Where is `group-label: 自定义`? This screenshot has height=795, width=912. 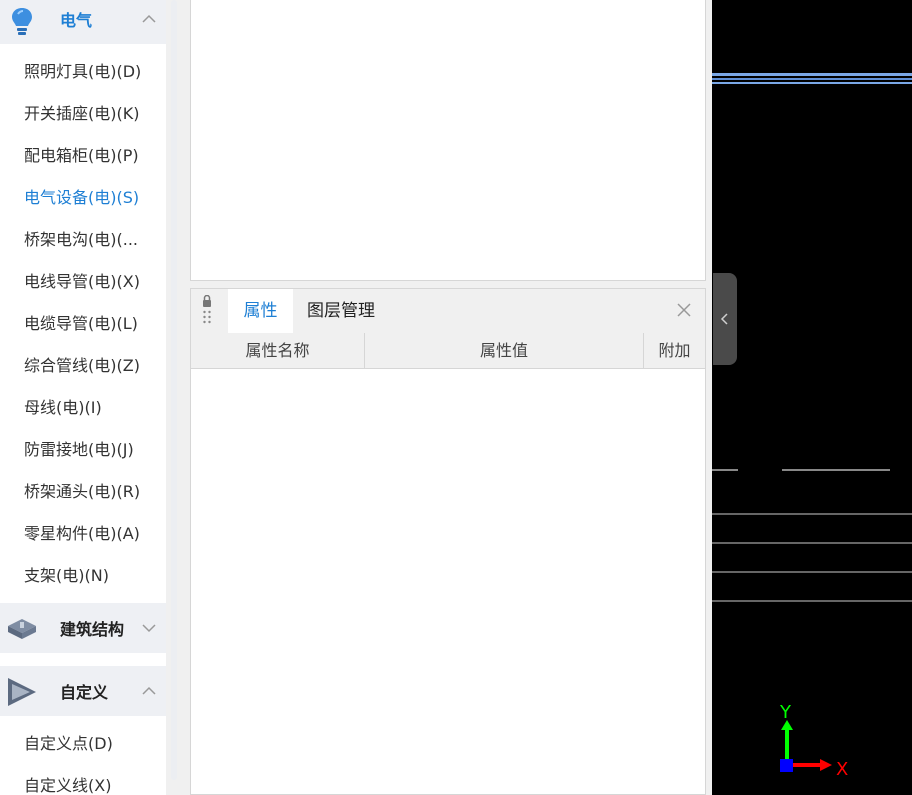 group-label: 自定义 is located at coordinates (84, 692).